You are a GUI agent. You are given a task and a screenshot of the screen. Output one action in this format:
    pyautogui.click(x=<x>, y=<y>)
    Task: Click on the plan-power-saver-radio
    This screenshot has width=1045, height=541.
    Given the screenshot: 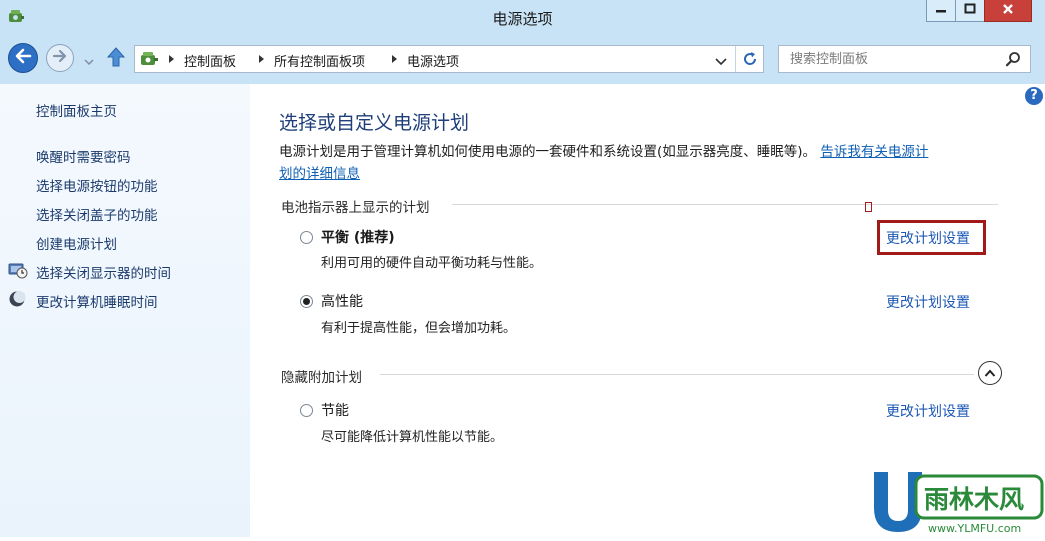 What is the action you would take?
    pyautogui.click(x=306, y=410)
    